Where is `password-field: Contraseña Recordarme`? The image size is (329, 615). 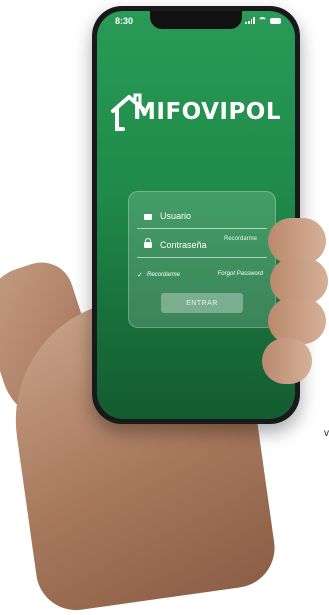 password-field: Contraseña Recordarme is located at coordinates (202, 247).